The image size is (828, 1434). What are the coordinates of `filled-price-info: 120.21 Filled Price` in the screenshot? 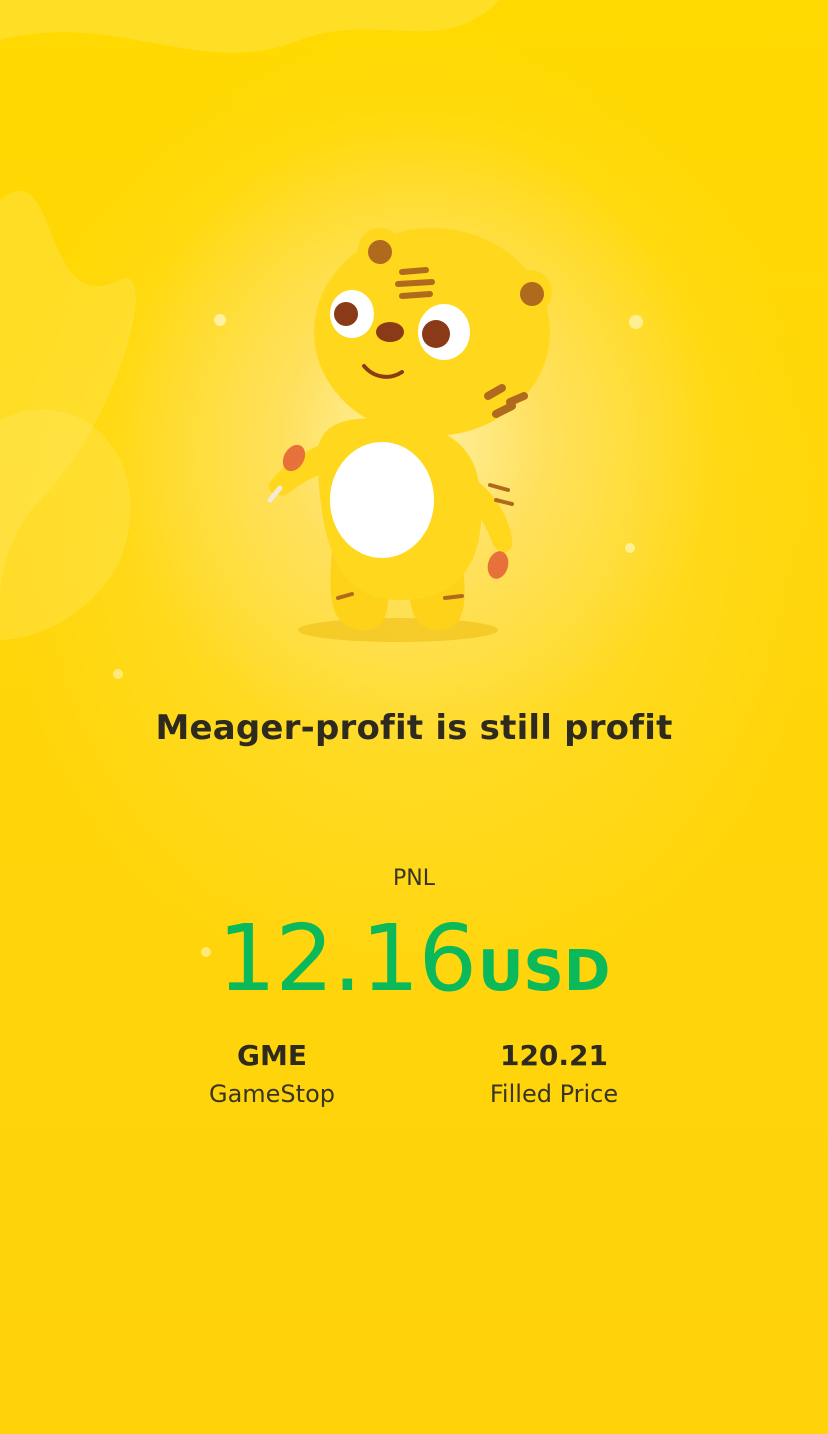 It's located at (554, 1075).